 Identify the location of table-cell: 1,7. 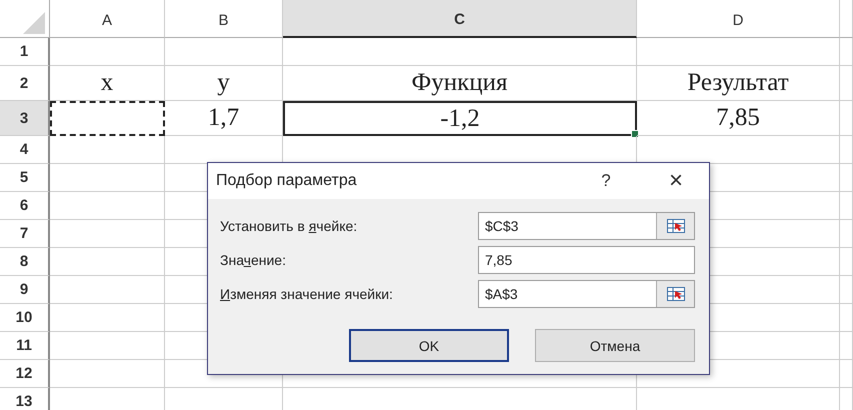
(224, 118).